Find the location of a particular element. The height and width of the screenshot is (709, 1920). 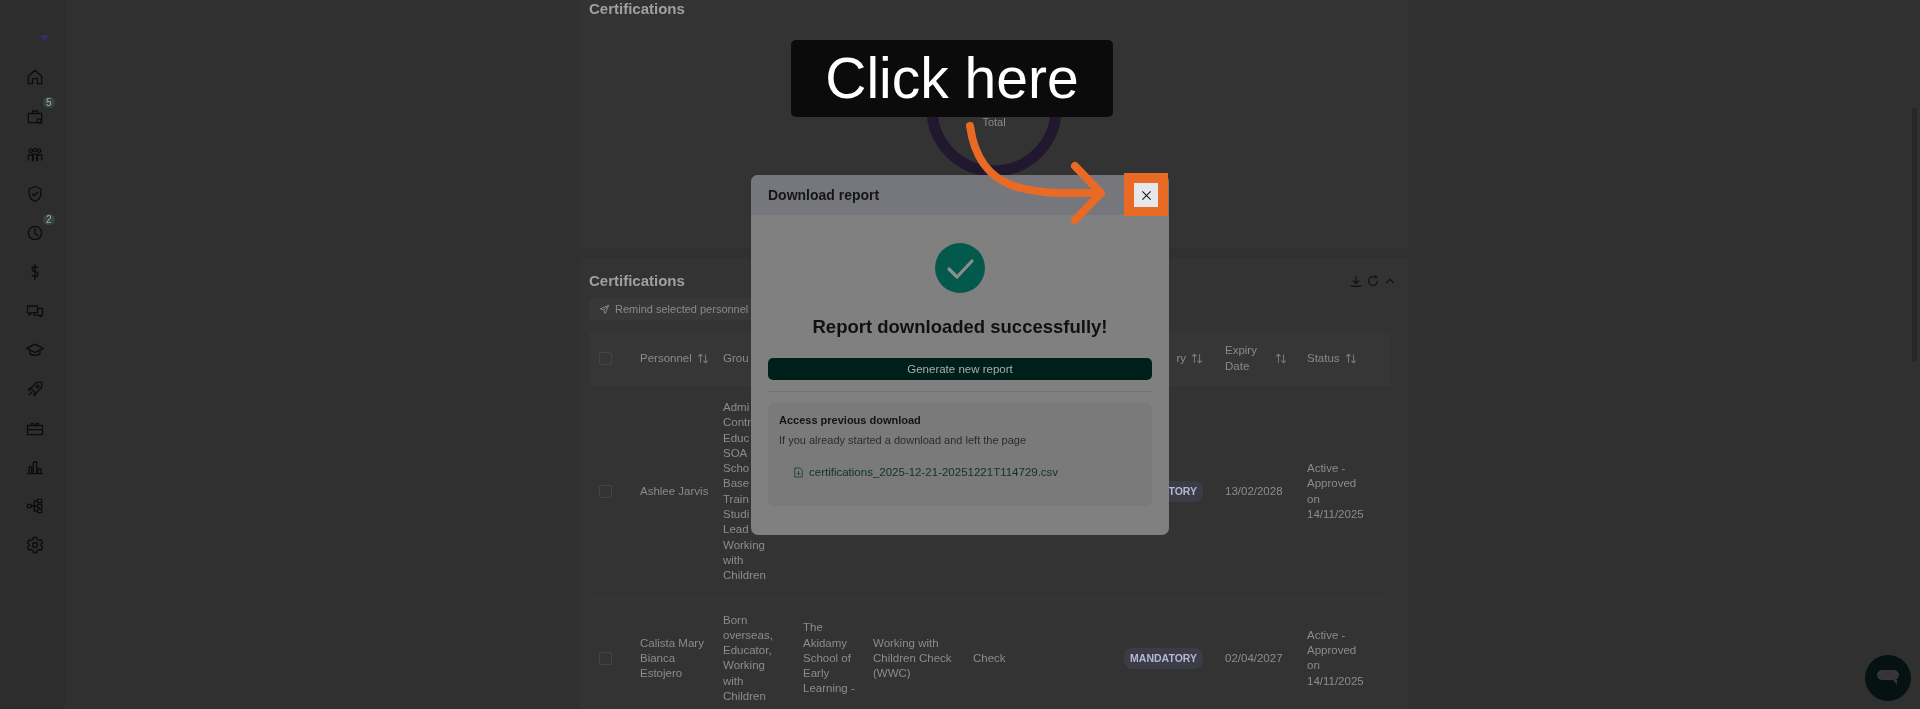

check-circle-icon is located at coordinates (960, 268).